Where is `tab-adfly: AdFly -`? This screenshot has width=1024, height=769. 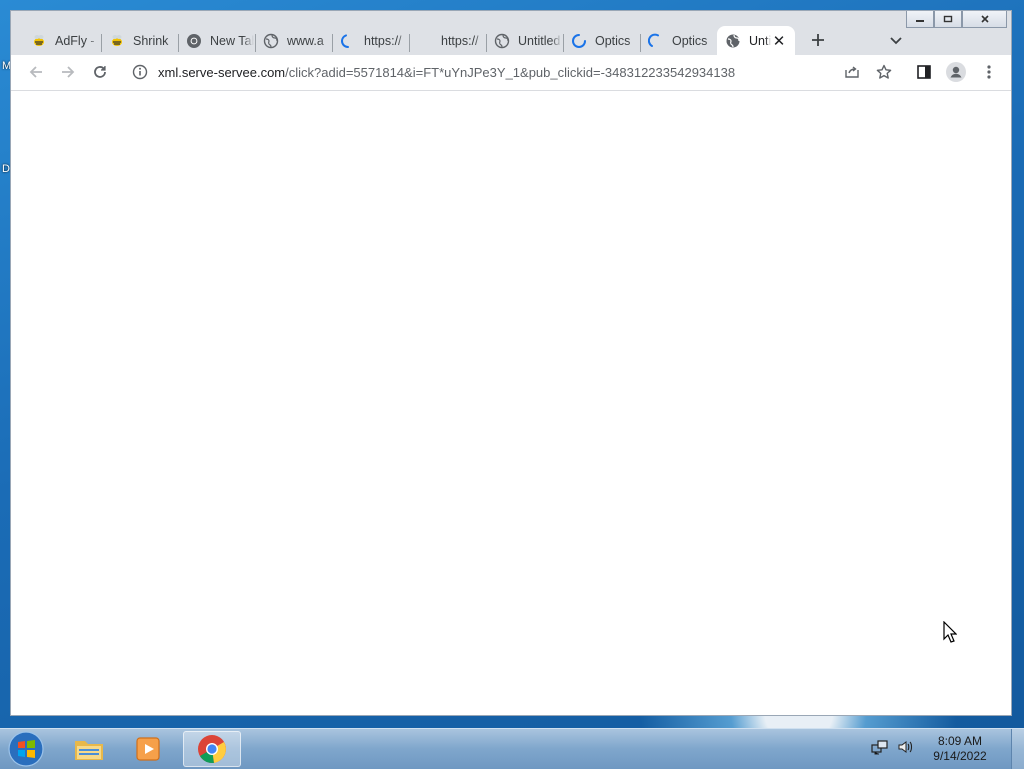 tab-adfly: AdFly - is located at coordinates (61, 41).